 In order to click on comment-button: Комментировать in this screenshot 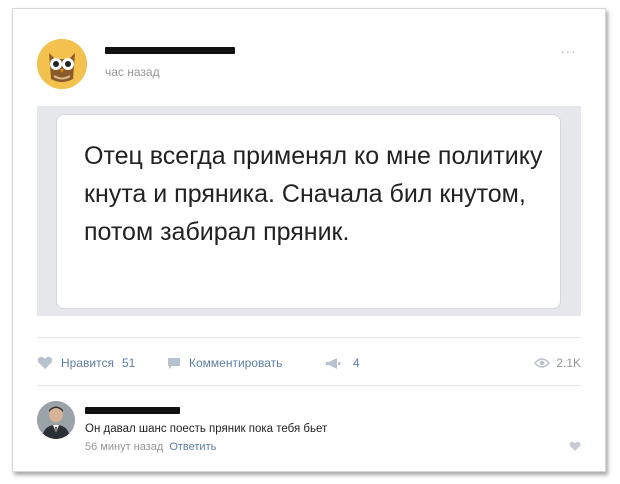, I will do `click(224, 363)`.